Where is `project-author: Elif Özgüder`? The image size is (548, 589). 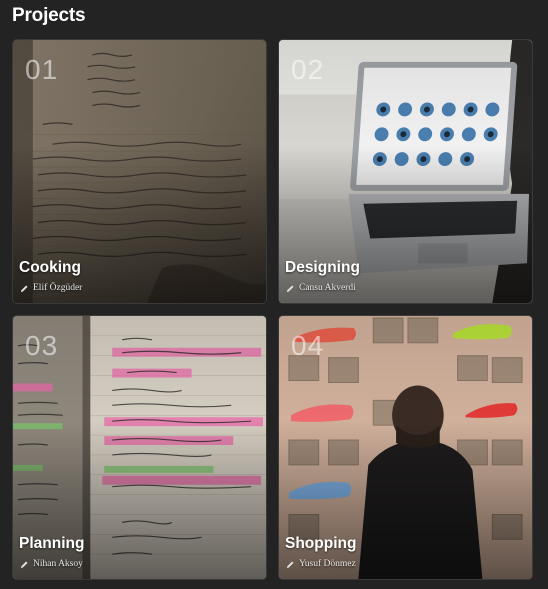 project-author: Elif Özgüder is located at coordinates (51, 288).